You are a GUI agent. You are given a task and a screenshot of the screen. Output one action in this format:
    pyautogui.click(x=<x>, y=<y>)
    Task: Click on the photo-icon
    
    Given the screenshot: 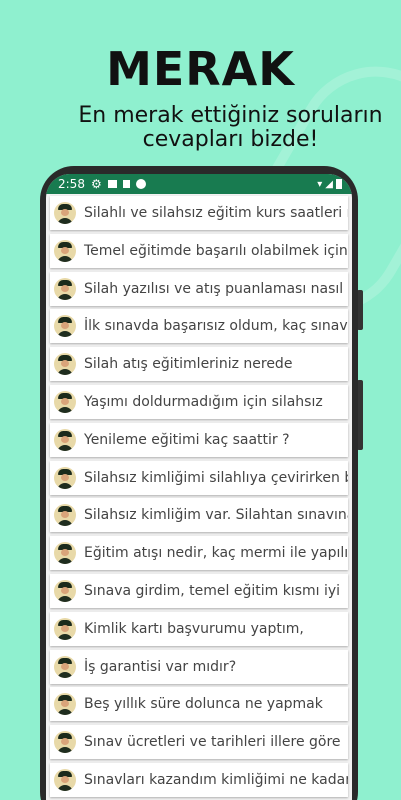 What is the action you would take?
    pyautogui.click(x=112, y=184)
    